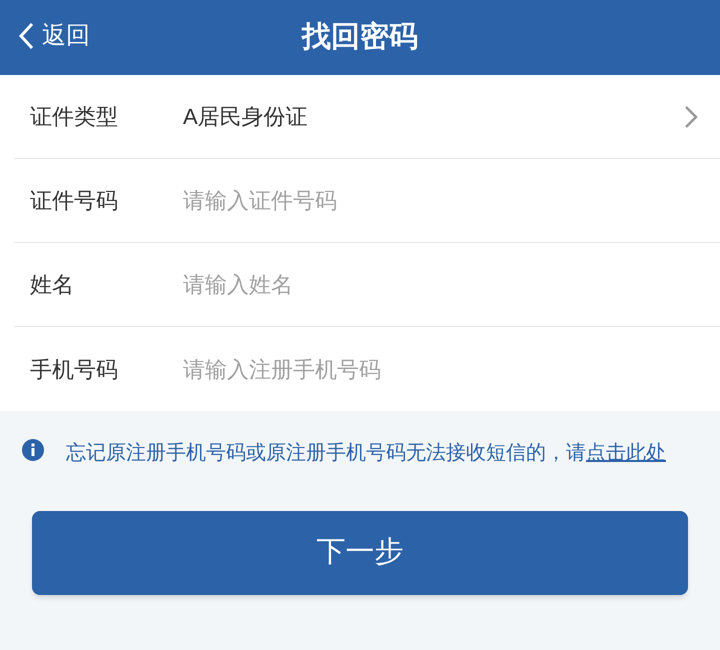 Image resolution: width=720 pixels, height=650 pixels. I want to click on id-type-select: A居民身份证, so click(426, 116).